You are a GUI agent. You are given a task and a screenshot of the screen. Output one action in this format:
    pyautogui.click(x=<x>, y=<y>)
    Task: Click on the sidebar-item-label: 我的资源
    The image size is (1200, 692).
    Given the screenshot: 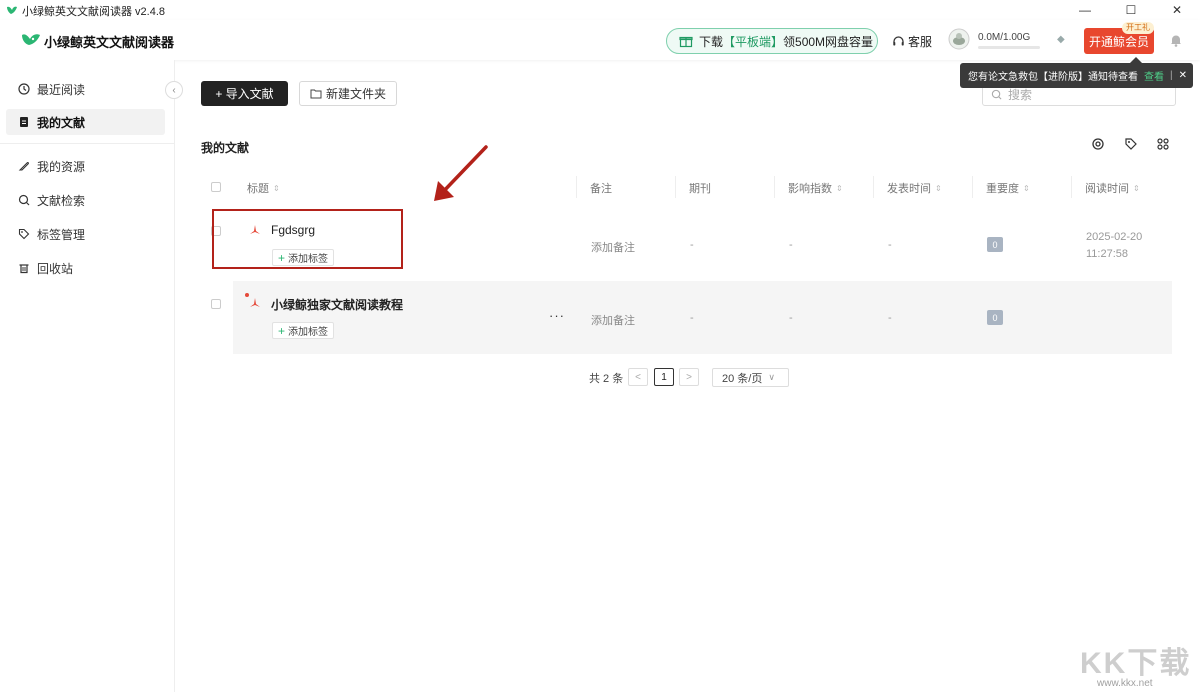 What is the action you would take?
    pyautogui.click(x=61, y=166)
    